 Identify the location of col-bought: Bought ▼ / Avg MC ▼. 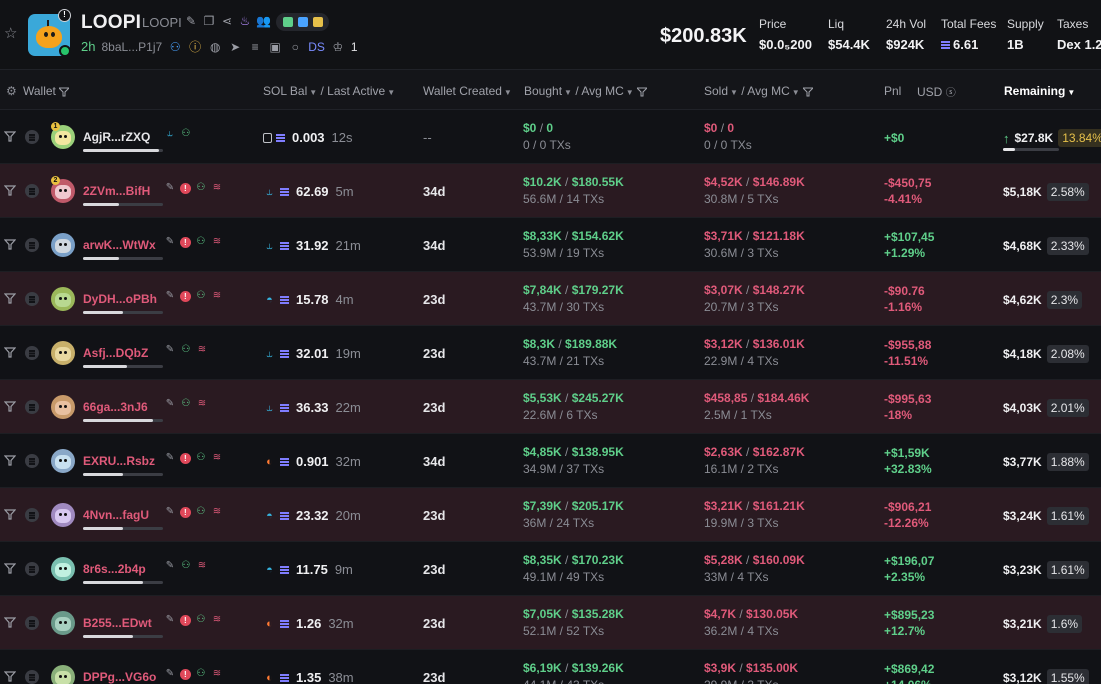
(585, 91).